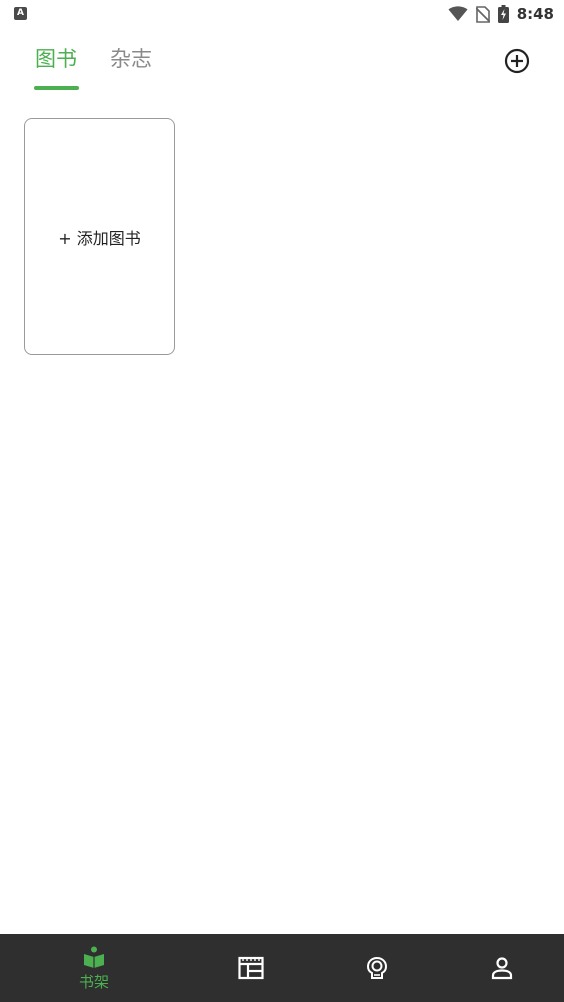 Image resolution: width=564 pixels, height=1002 pixels. Describe the element at coordinates (458, 13) in the screenshot. I see `wifi-icon` at that location.